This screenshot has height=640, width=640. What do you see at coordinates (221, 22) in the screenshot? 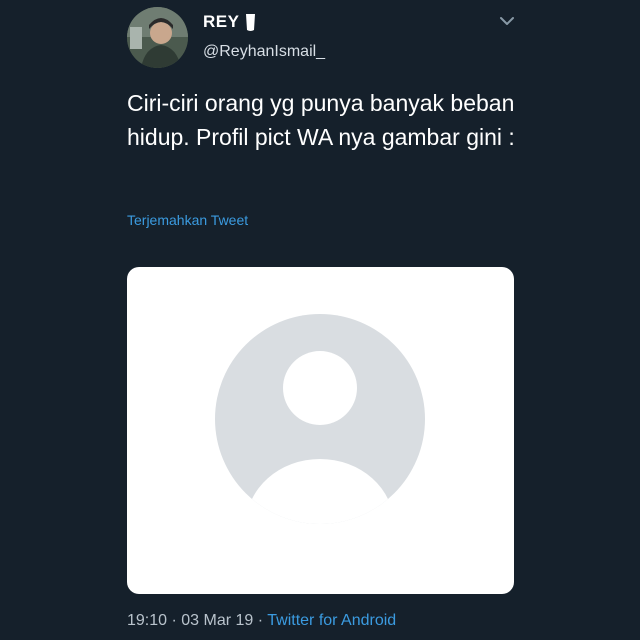
I see `display-name: REY` at bounding box center [221, 22].